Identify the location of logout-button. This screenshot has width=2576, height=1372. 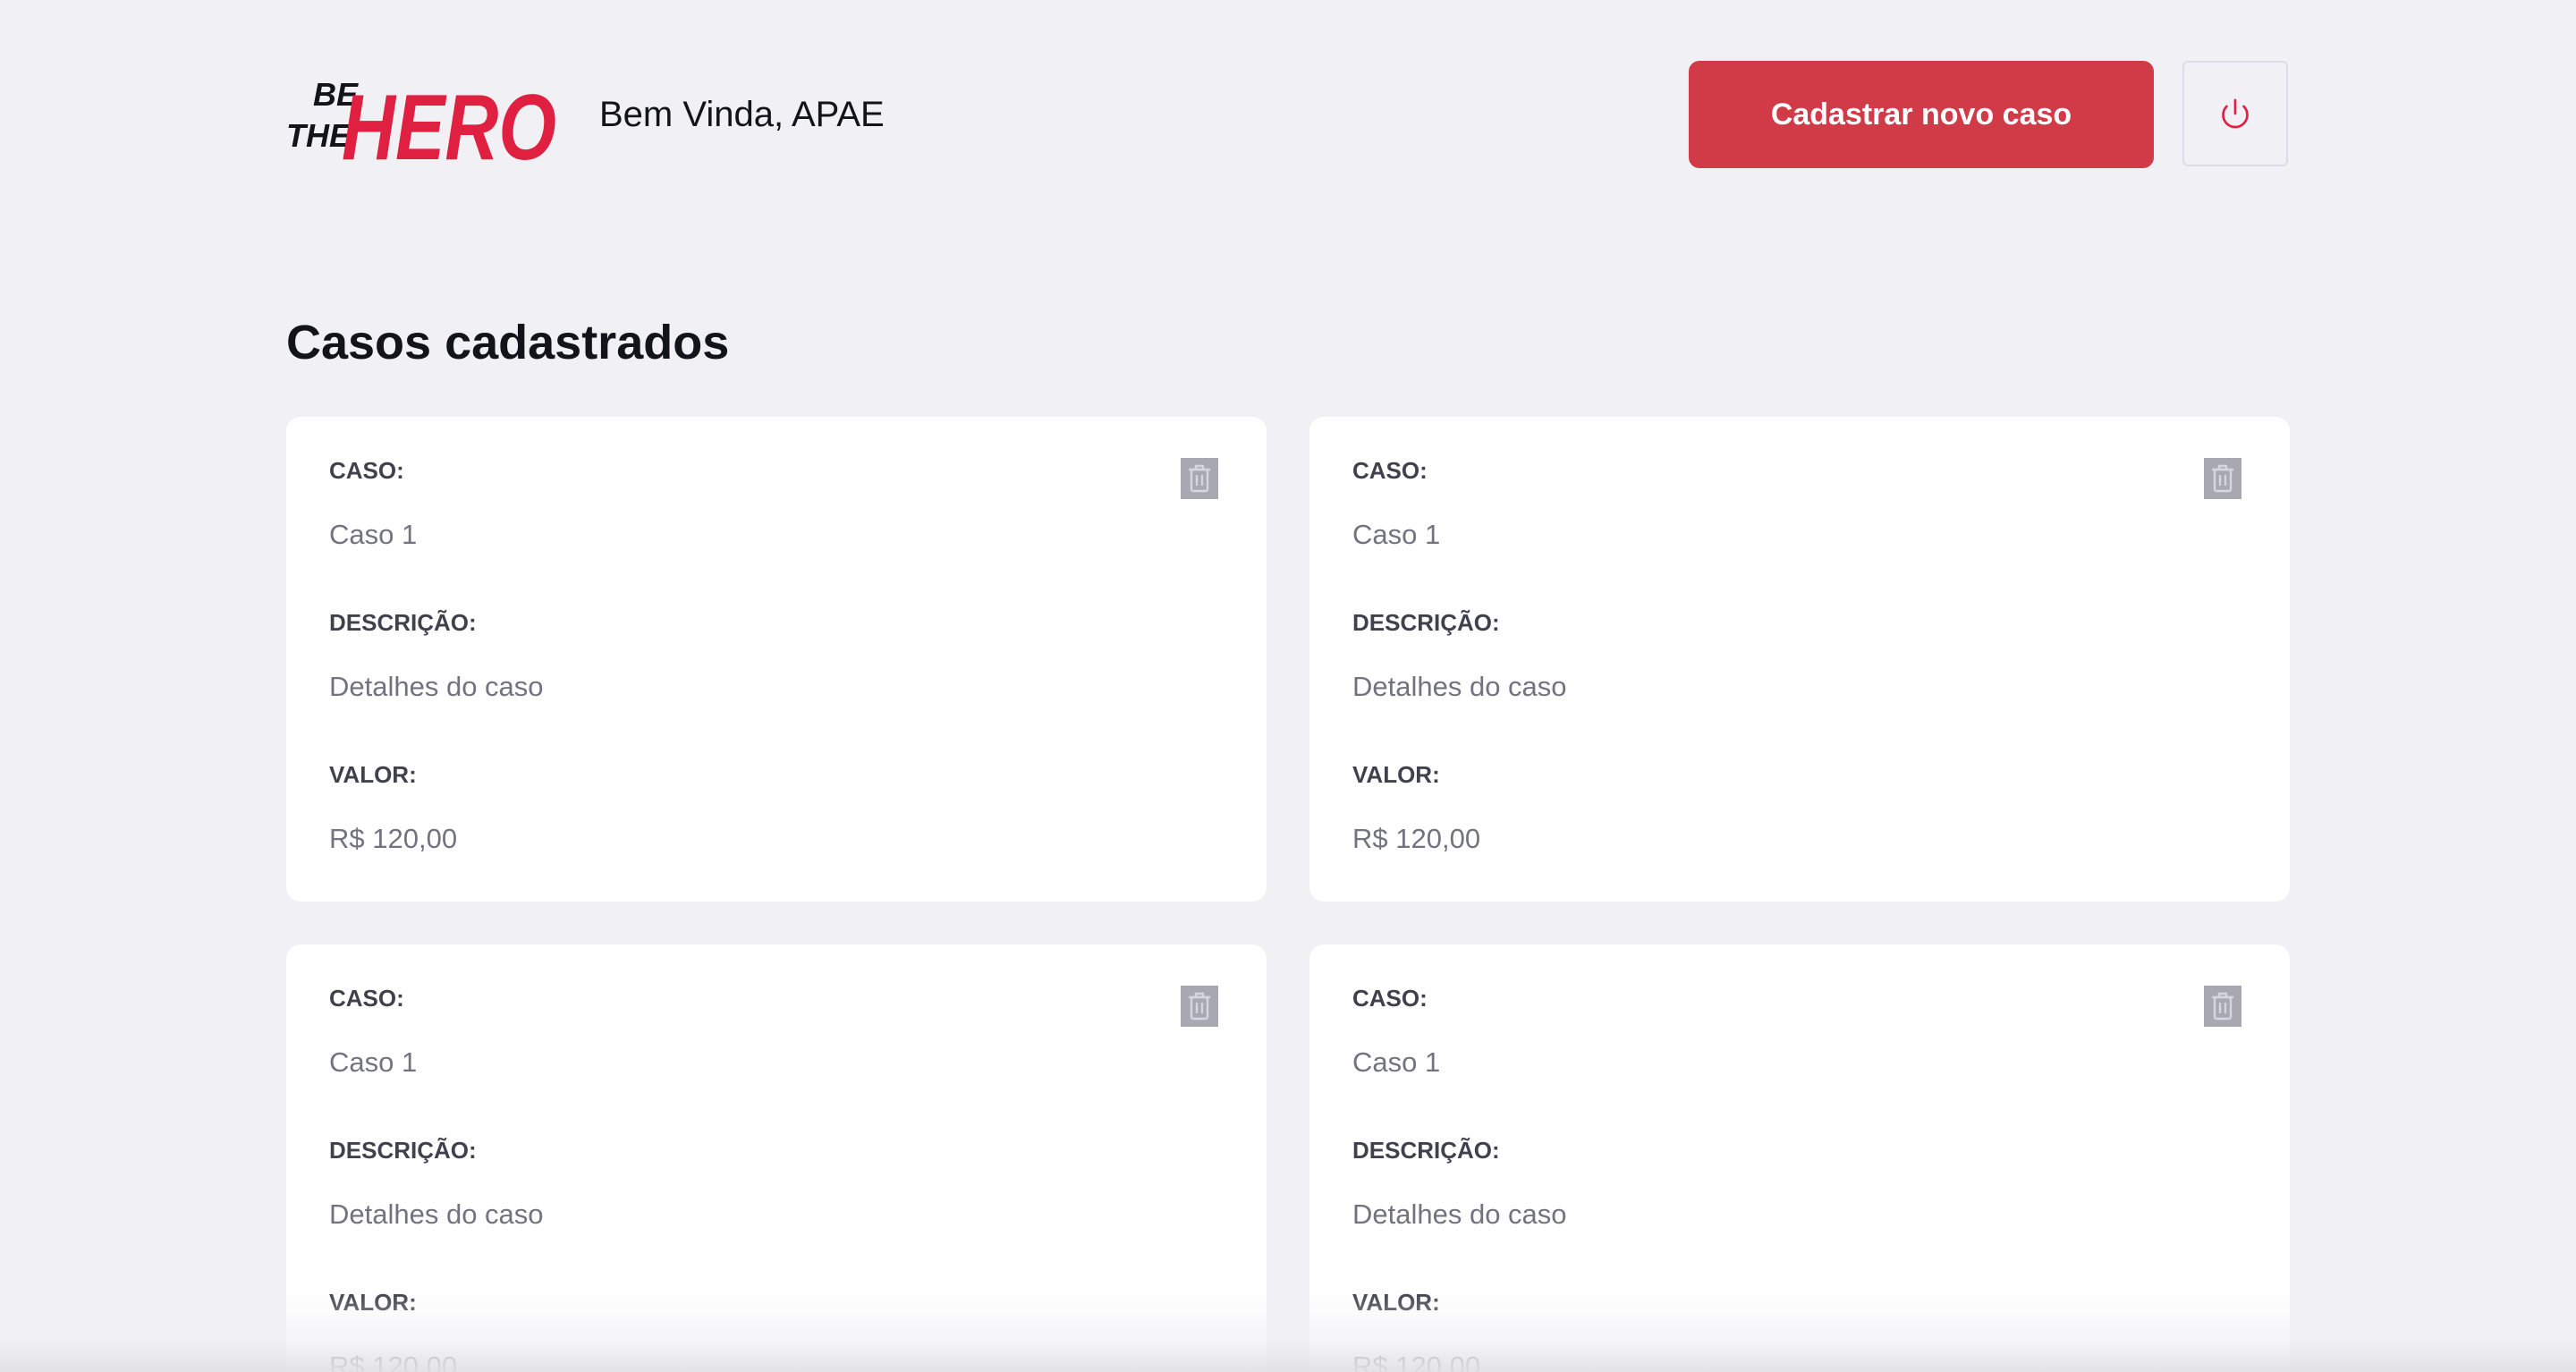
(2235, 113).